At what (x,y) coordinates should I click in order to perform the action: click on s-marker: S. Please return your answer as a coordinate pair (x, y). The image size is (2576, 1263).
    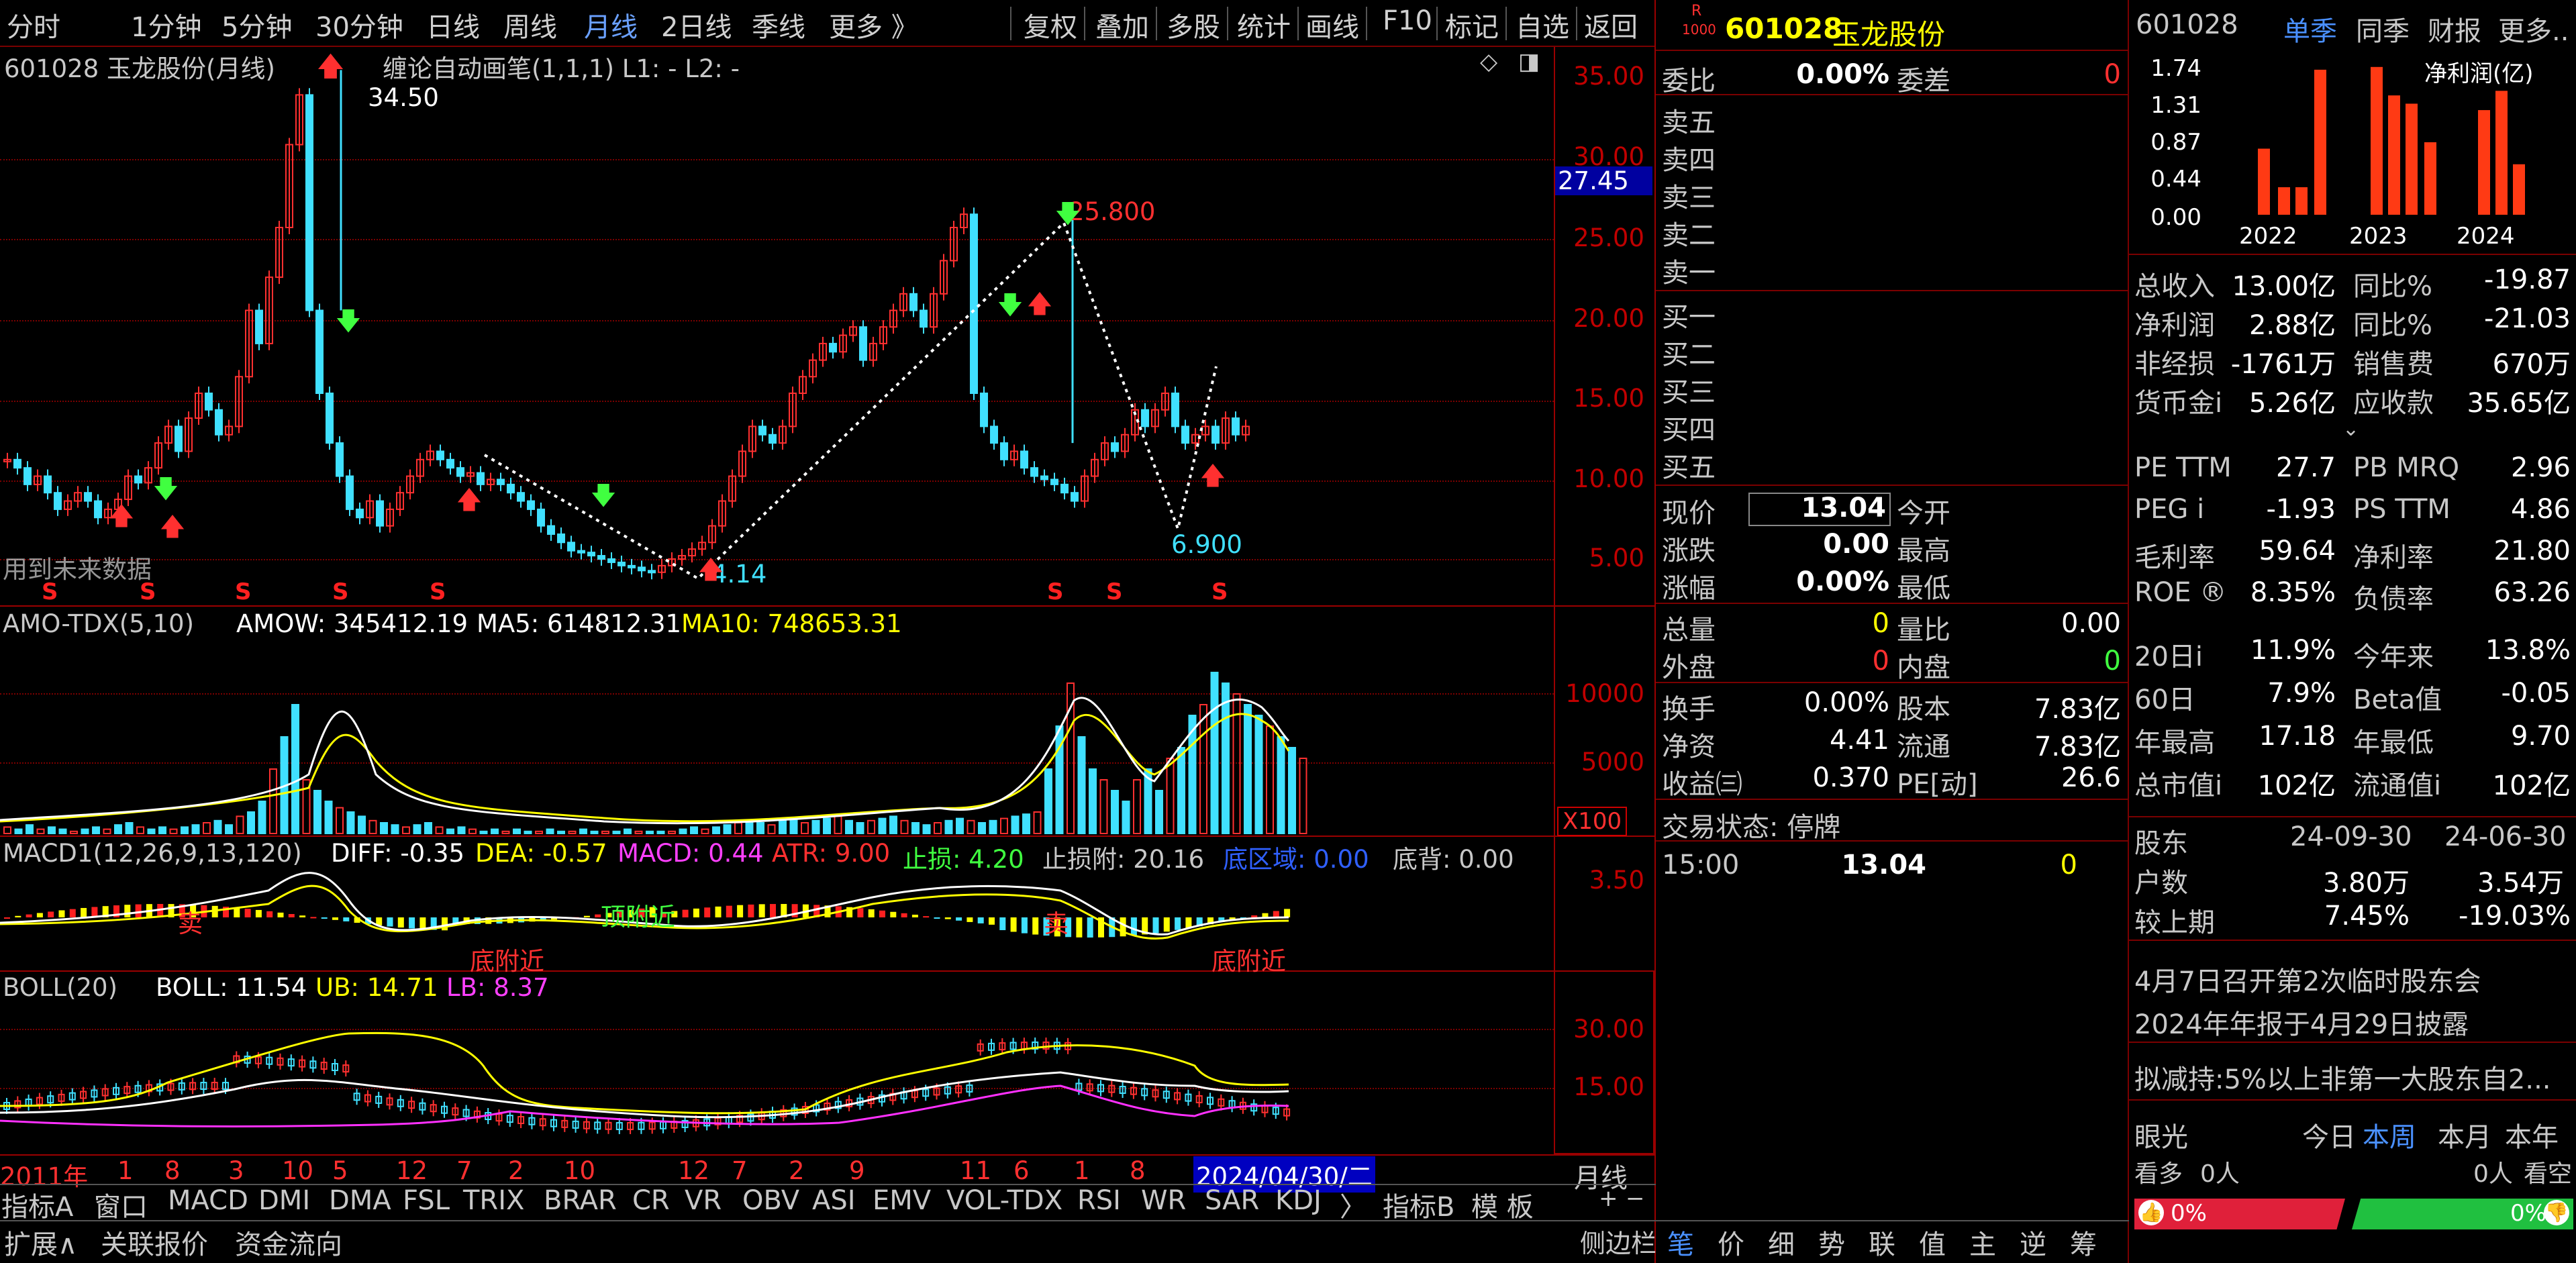
    Looking at the image, I should click on (1219, 591).